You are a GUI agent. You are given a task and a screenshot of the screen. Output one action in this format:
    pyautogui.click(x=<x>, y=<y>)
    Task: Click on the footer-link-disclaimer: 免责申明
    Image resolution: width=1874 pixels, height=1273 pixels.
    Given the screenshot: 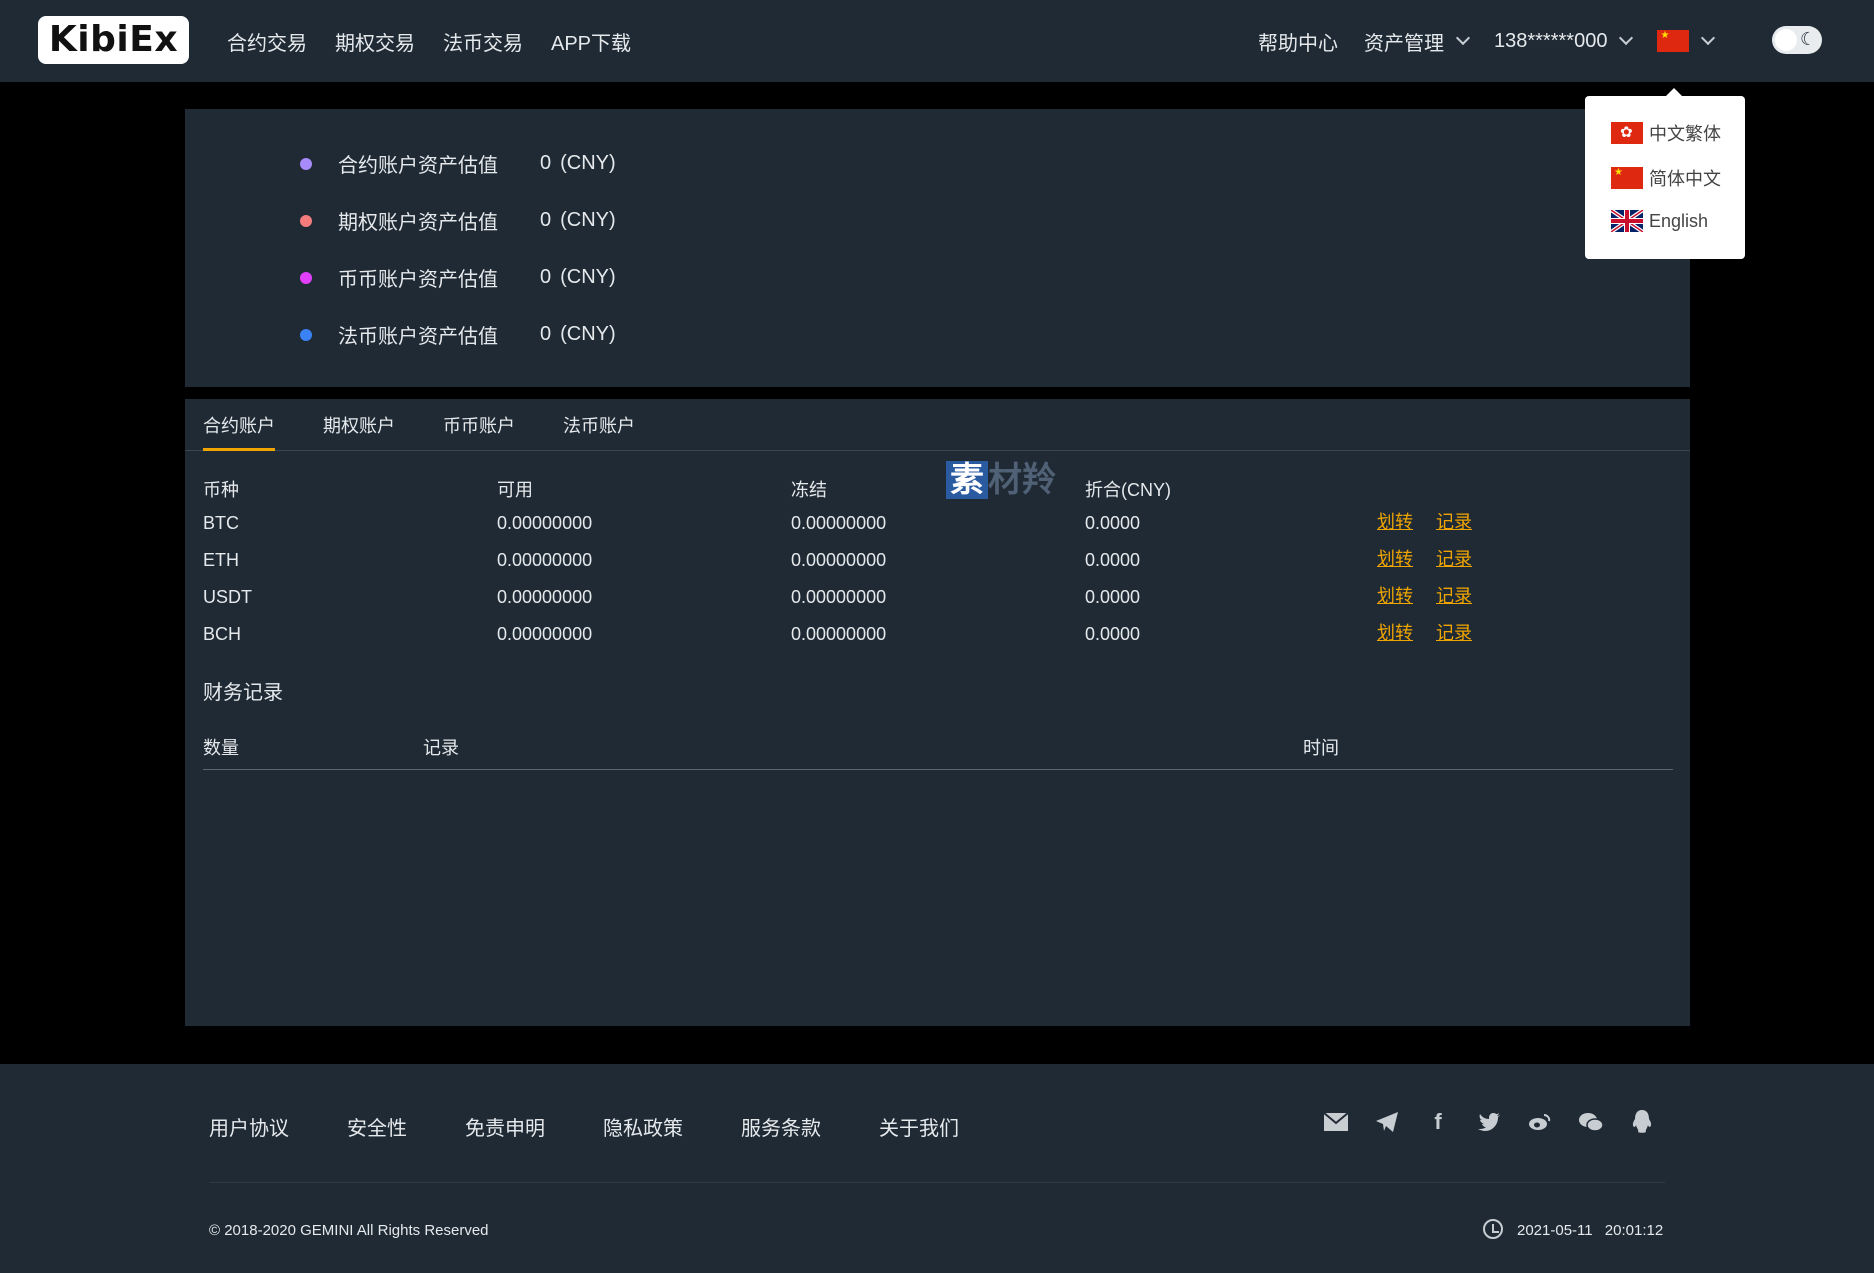 What is the action you would take?
    pyautogui.click(x=505, y=1126)
    